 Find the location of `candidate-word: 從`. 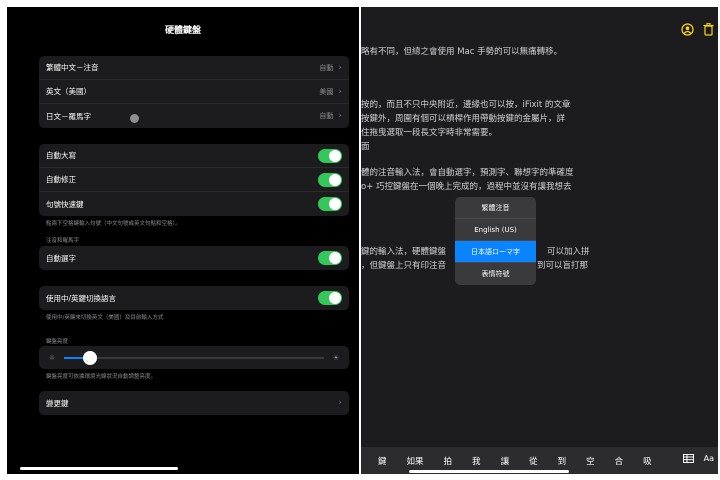

candidate-word: 從 is located at coordinates (533, 461).